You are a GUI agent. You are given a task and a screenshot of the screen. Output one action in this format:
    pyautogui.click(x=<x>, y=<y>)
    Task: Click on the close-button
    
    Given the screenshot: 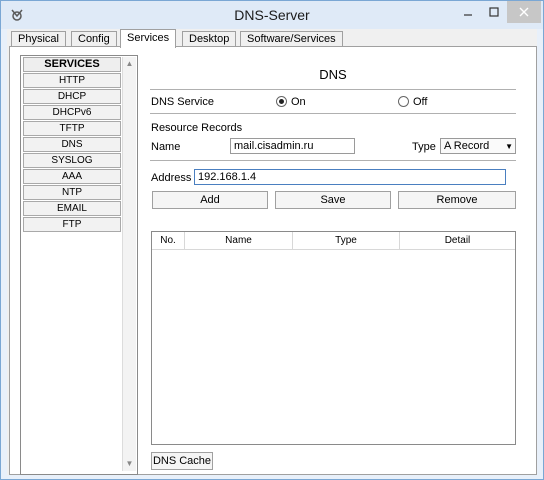 What is the action you would take?
    pyautogui.click(x=524, y=12)
    